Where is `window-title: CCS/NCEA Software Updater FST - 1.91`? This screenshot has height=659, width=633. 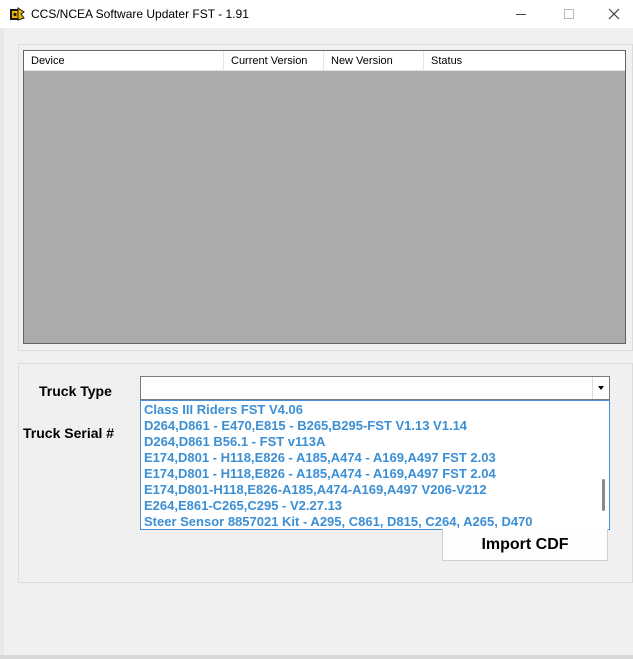 window-title: CCS/NCEA Software Updater FST - 1.91 is located at coordinates (140, 14).